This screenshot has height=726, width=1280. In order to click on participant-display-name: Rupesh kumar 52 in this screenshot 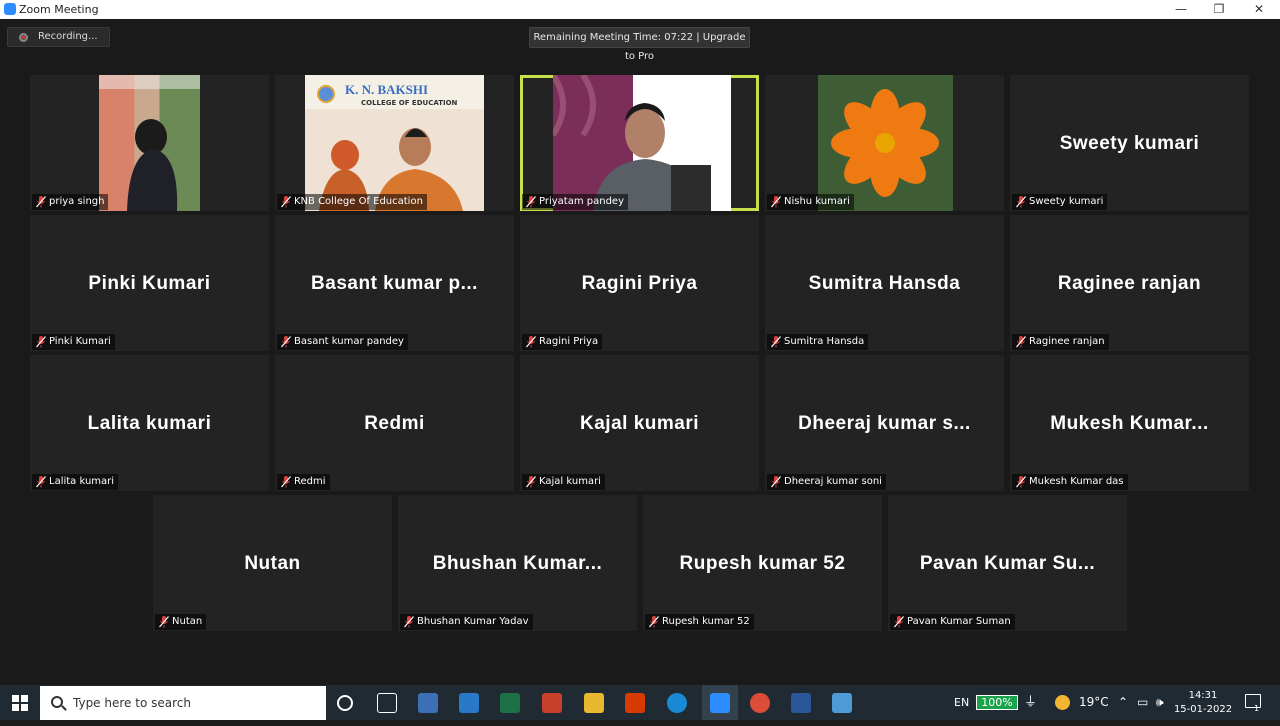, I will do `click(762, 563)`.